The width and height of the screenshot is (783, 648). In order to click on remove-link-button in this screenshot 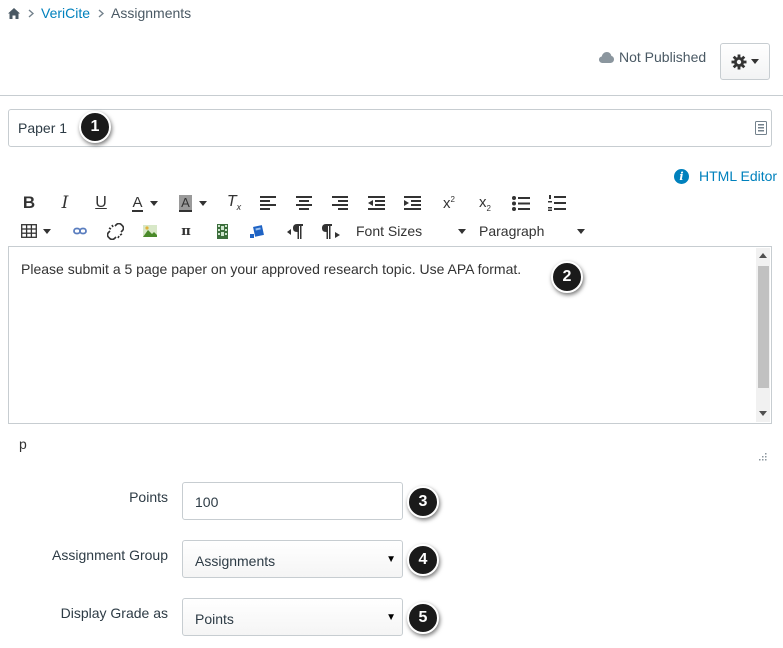, I will do `click(115, 231)`.